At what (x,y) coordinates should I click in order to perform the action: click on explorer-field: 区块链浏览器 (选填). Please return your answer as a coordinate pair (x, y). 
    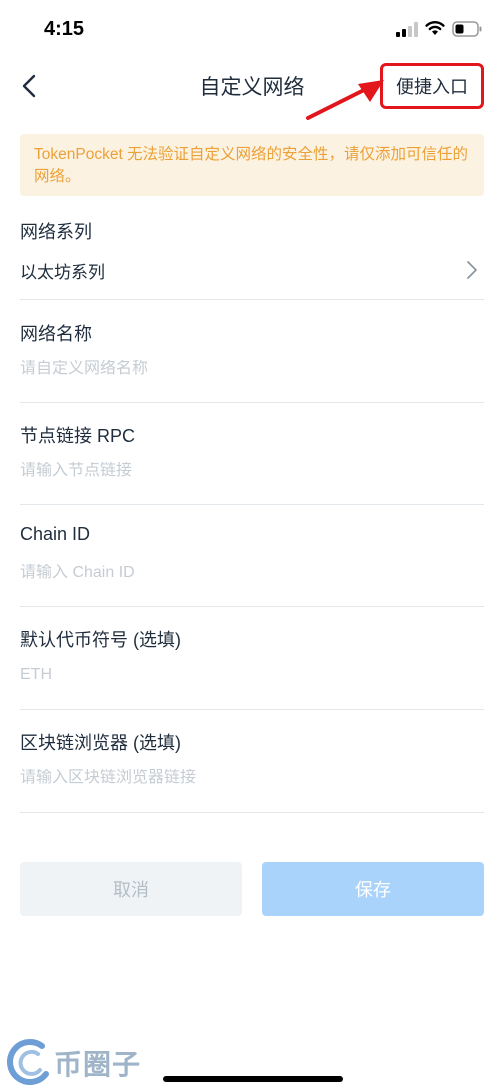
    Looking at the image, I should click on (252, 762).